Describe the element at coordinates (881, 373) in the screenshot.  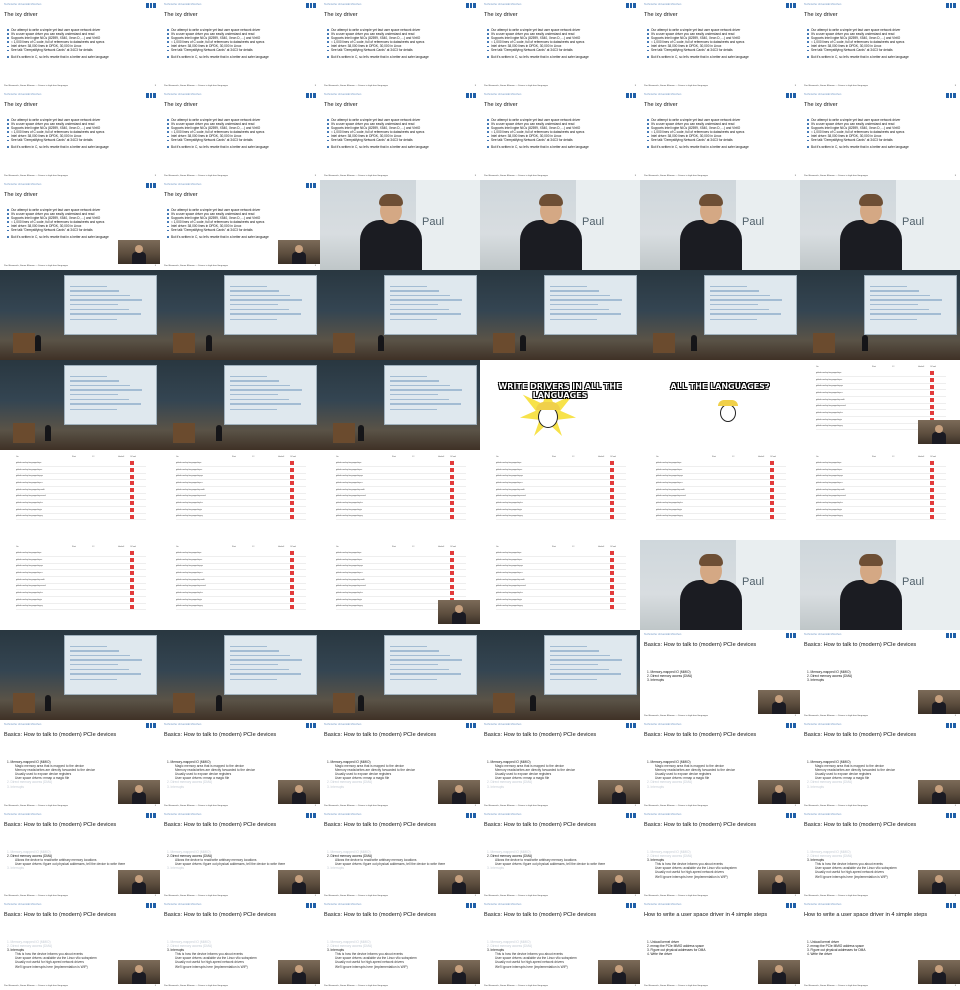
I see `table-row: github.com/ixy-languages/ixy.c` at that location.